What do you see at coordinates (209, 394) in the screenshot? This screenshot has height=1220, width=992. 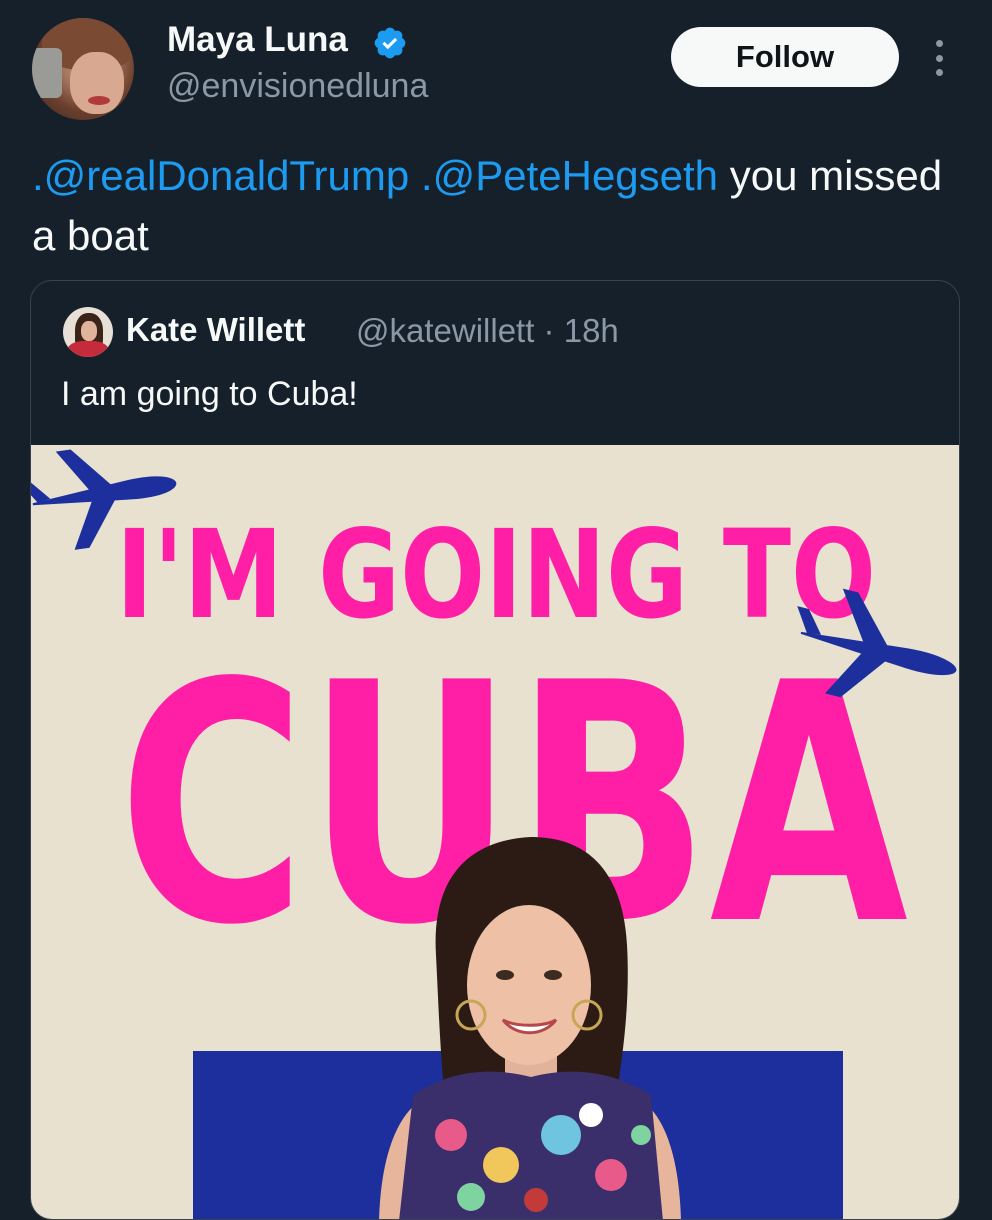 I see `quoted-tweet-text: I am going to Cuba!` at bounding box center [209, 394].